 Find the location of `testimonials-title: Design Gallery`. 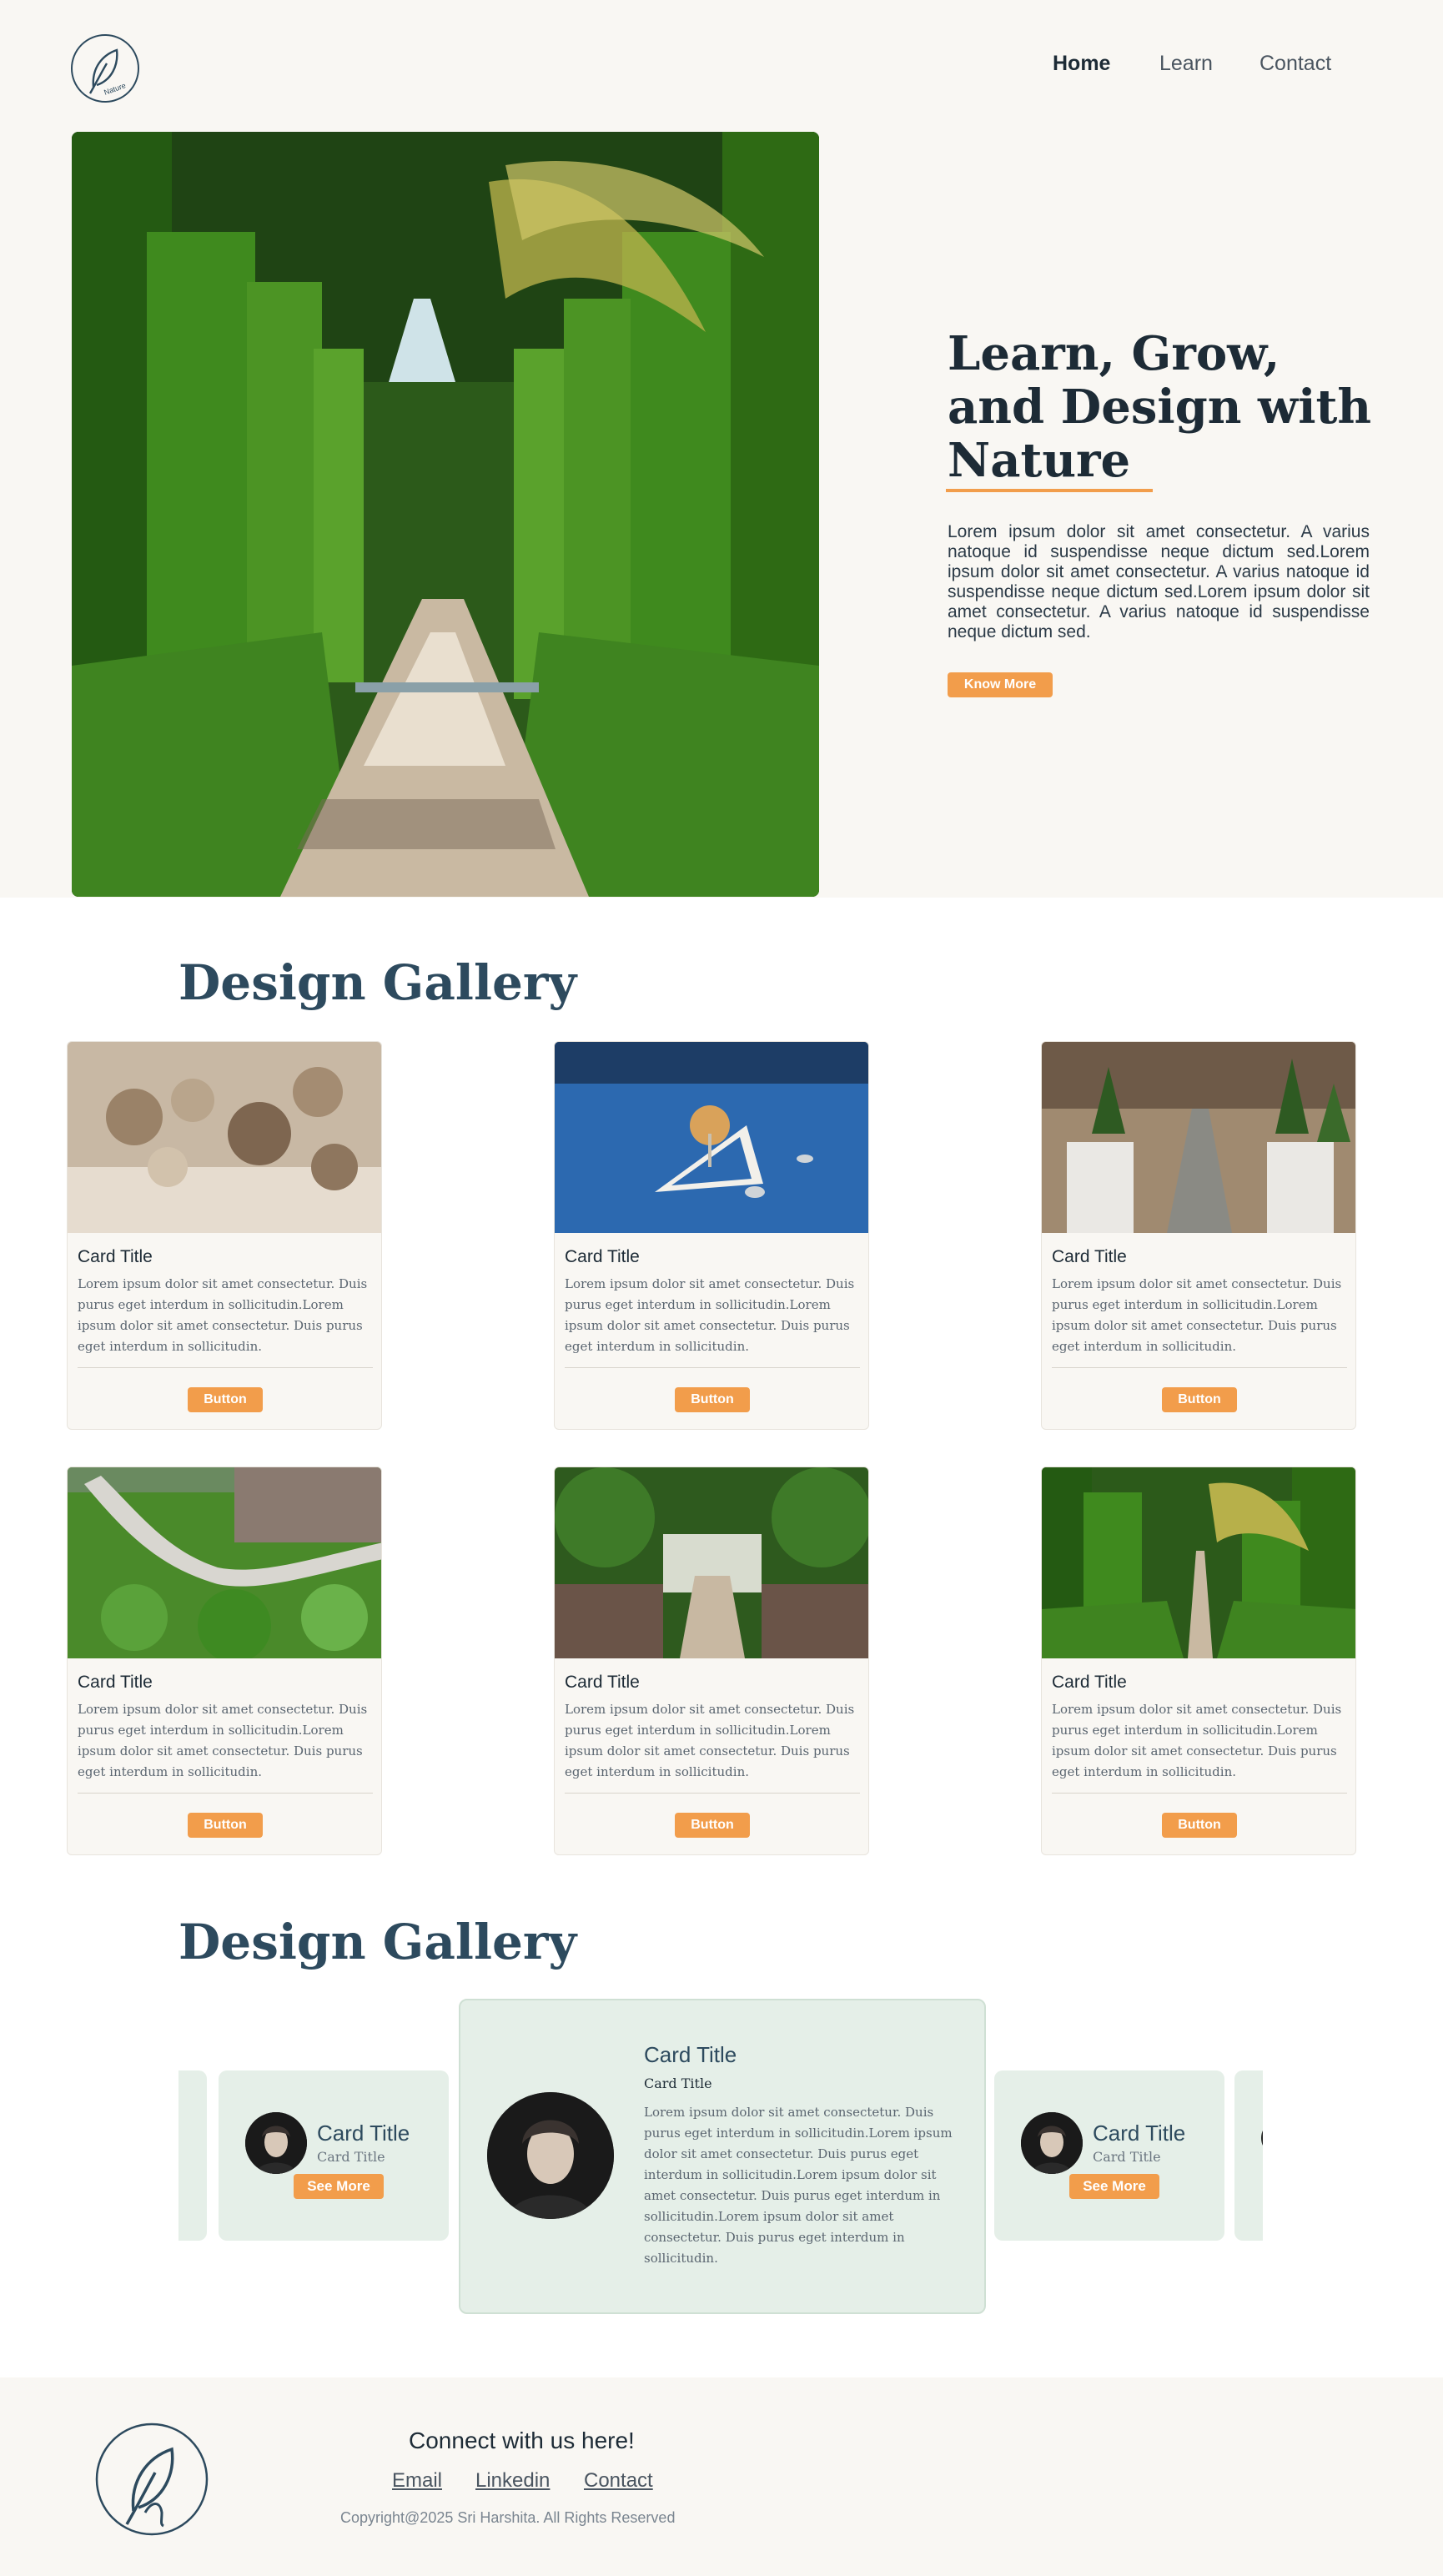

testimonials-title: Design Gallery is located at coordinates (378, 1942).